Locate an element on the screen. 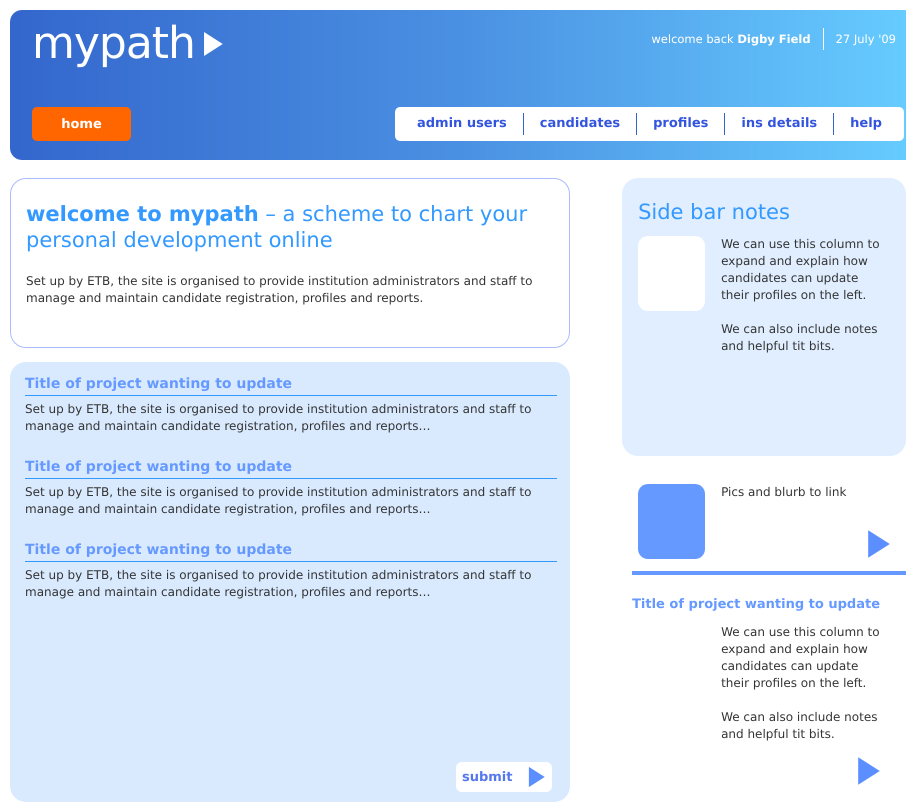 This screenshot has height=807, width=906. intro-text: Set up by ETB, the site is organised to provide institution administrators and staff to manage and maintain candidate registration, profiles and reports. is located at coordinates (280, 290).